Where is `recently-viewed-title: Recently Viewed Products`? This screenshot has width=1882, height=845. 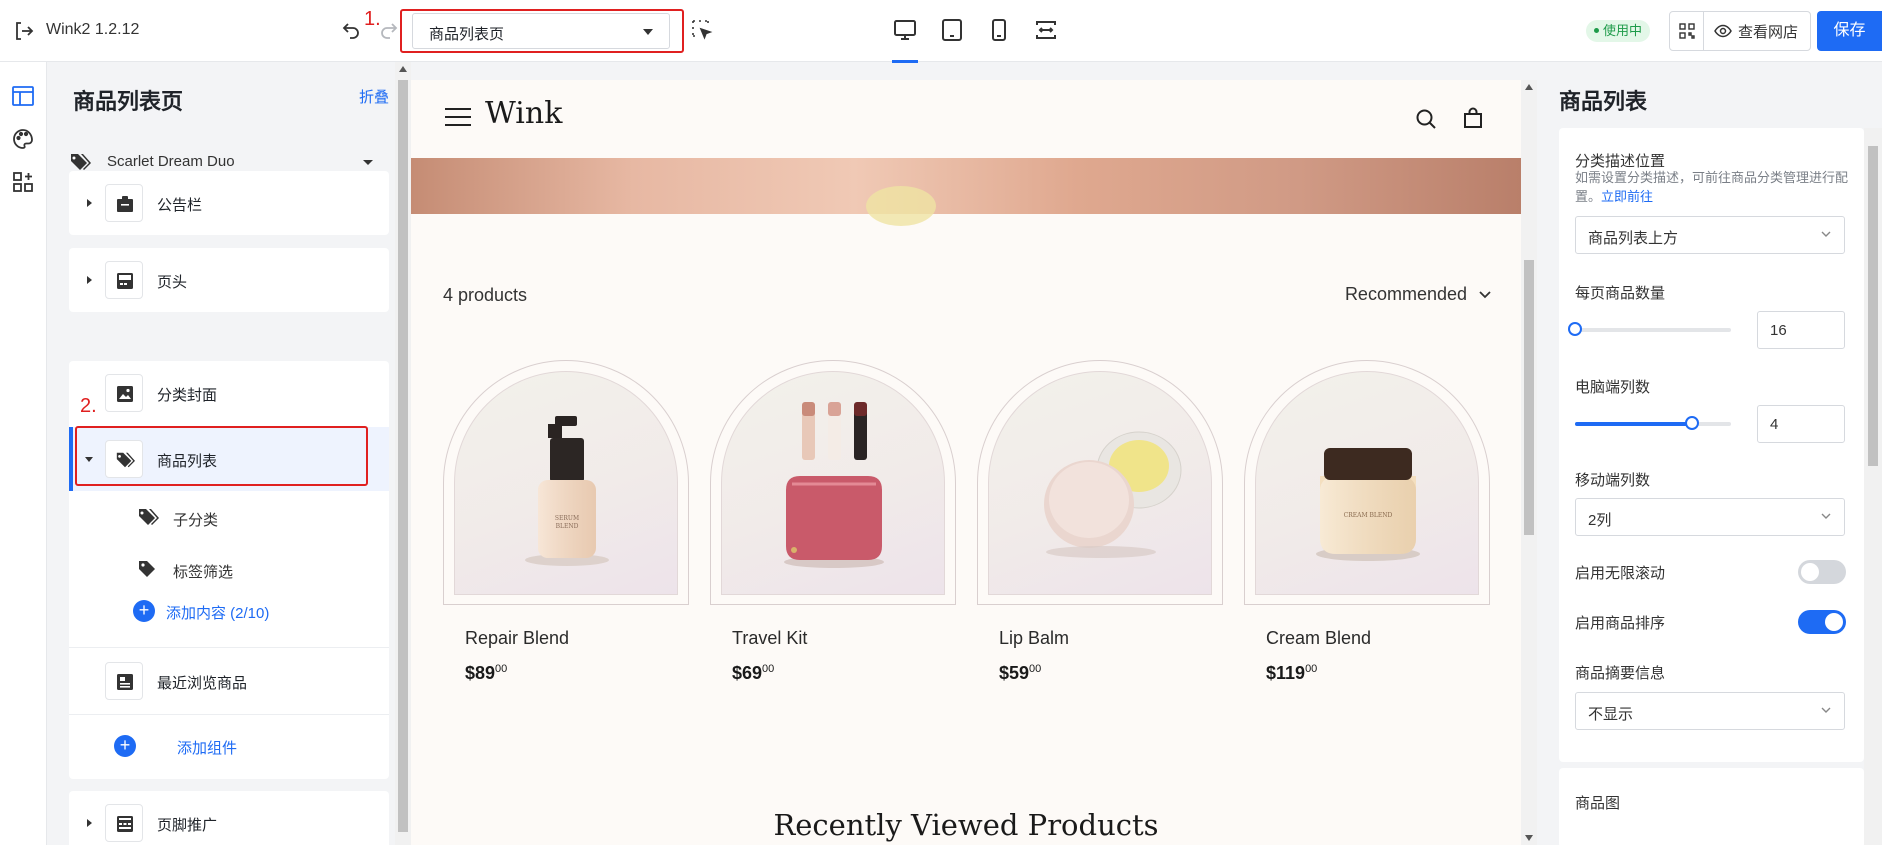 recently-viewed-title: Recently Viewed Products is located at coordinates (966, 825).